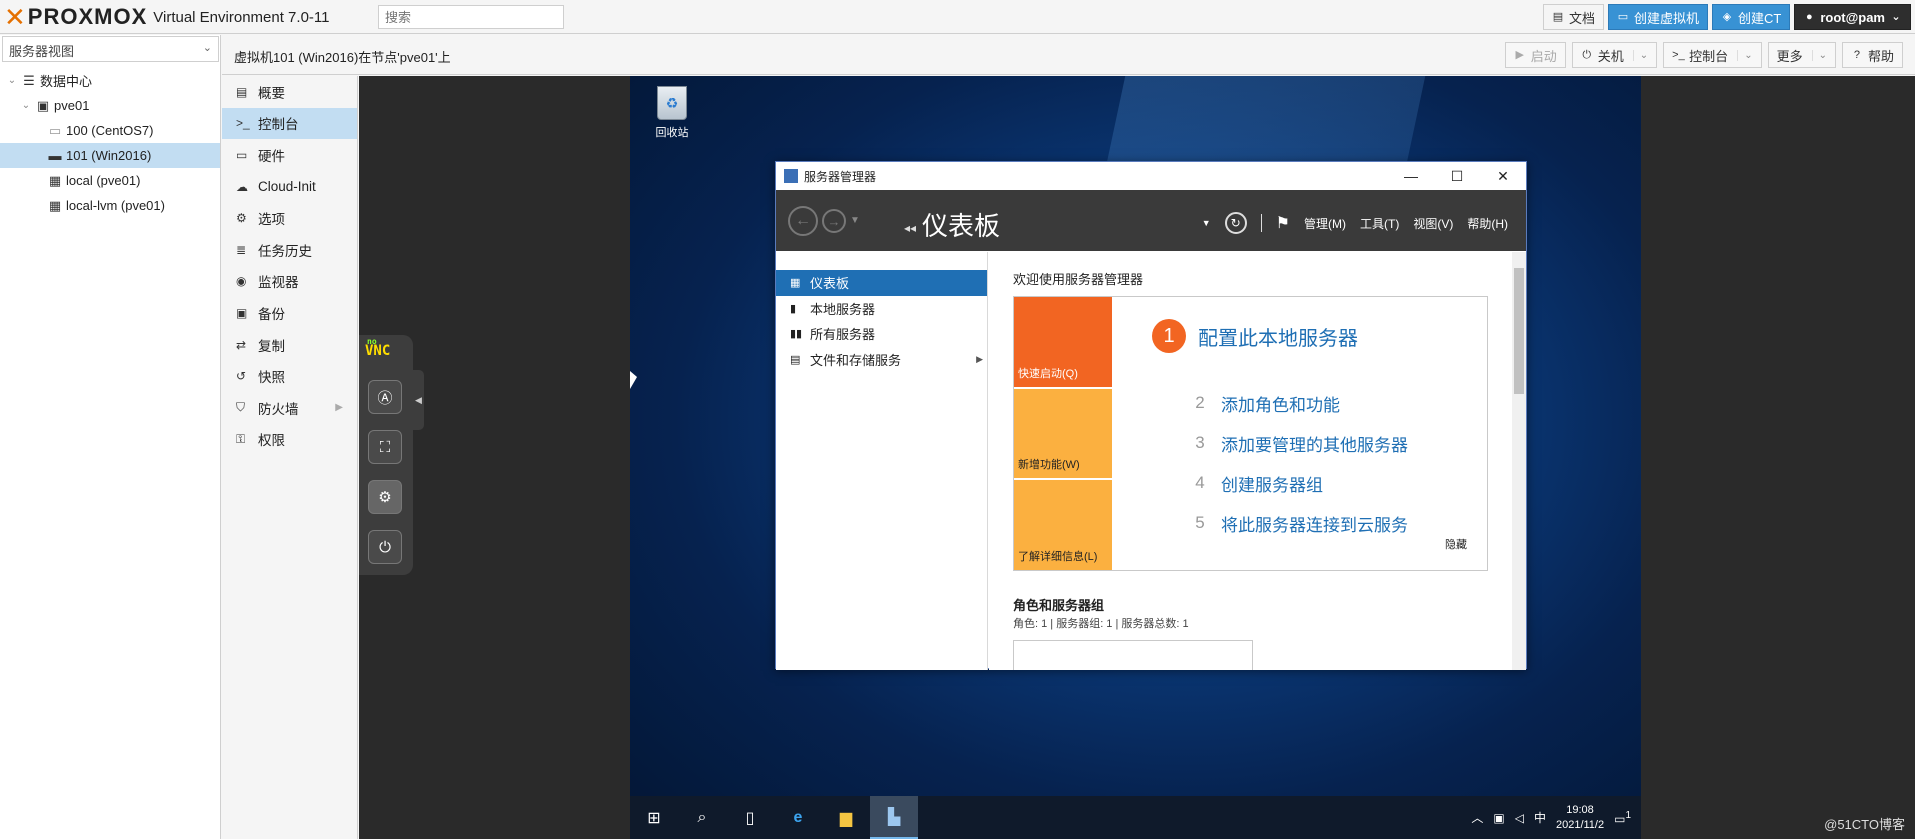 The width and height of the screenshot is (1915, 839). What do you see at coordinates (110, 49) in the screenshot?
I see `view-selector: 服务器视图 ⌄` at bounding box center [110, 49].